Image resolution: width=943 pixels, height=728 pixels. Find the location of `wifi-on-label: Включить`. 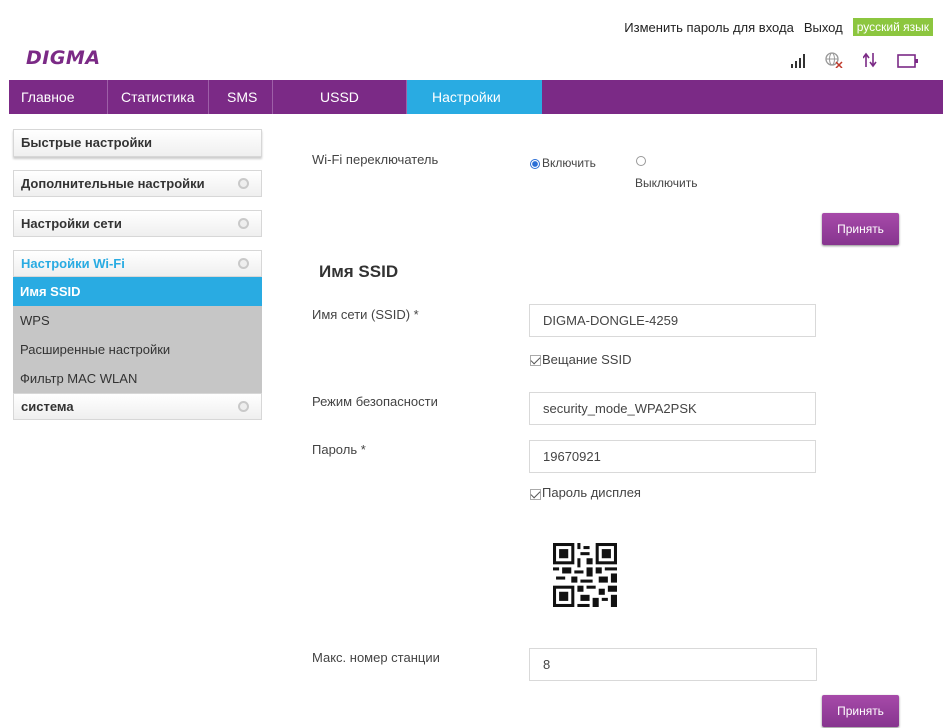

wifi-on-label: Включить is located at coordinates (569, 163).